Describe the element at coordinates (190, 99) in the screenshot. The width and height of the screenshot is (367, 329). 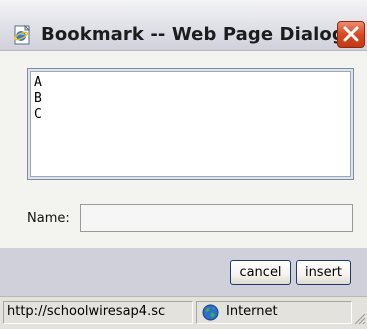
I see `list-item: B` at that location.